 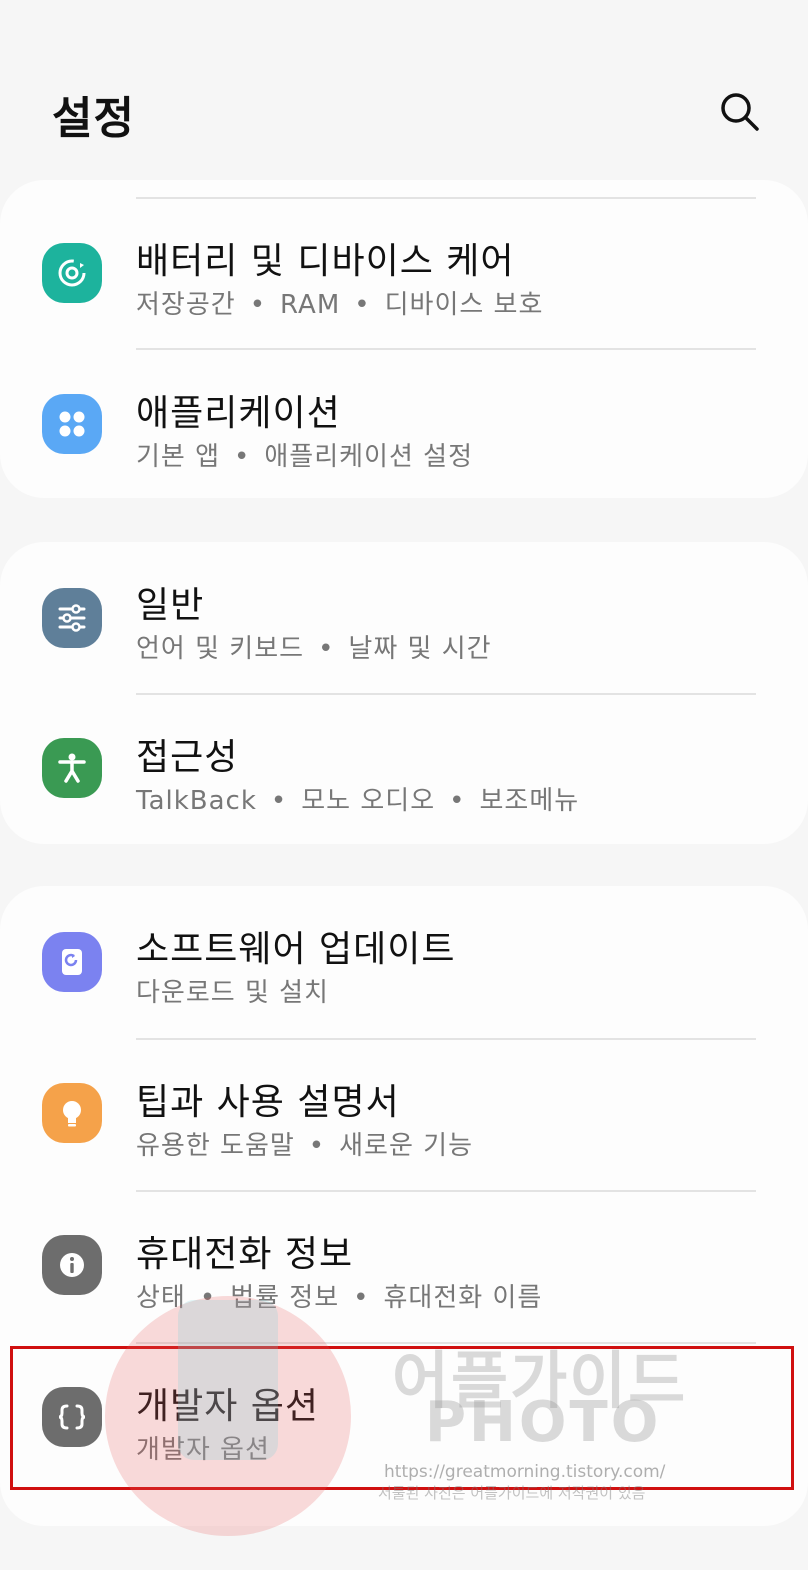 I want to click on subtitle-part: TalkBack, so click(x=196, y=801).